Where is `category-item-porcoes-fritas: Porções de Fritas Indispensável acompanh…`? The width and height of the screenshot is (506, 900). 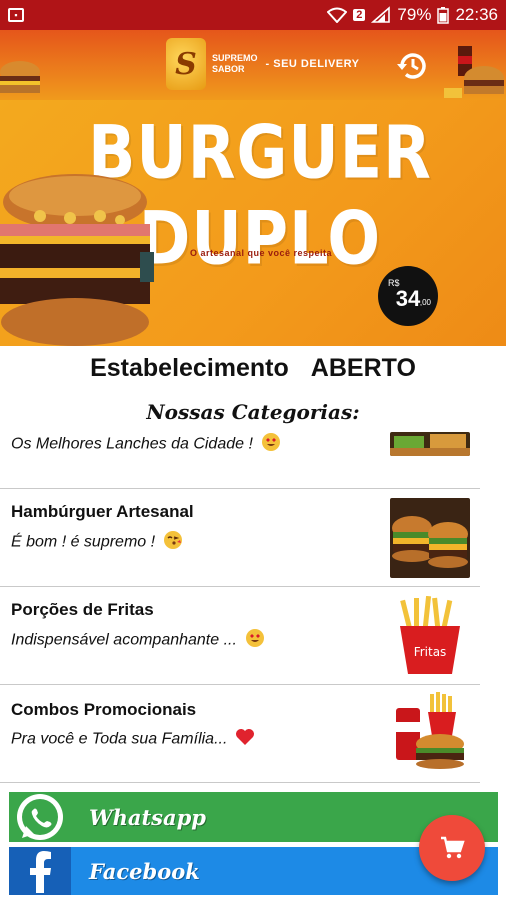
category-item-porcoes-fritas: Porções de Fritas Indispensável acompanh… is located at coordinates (253, 635).